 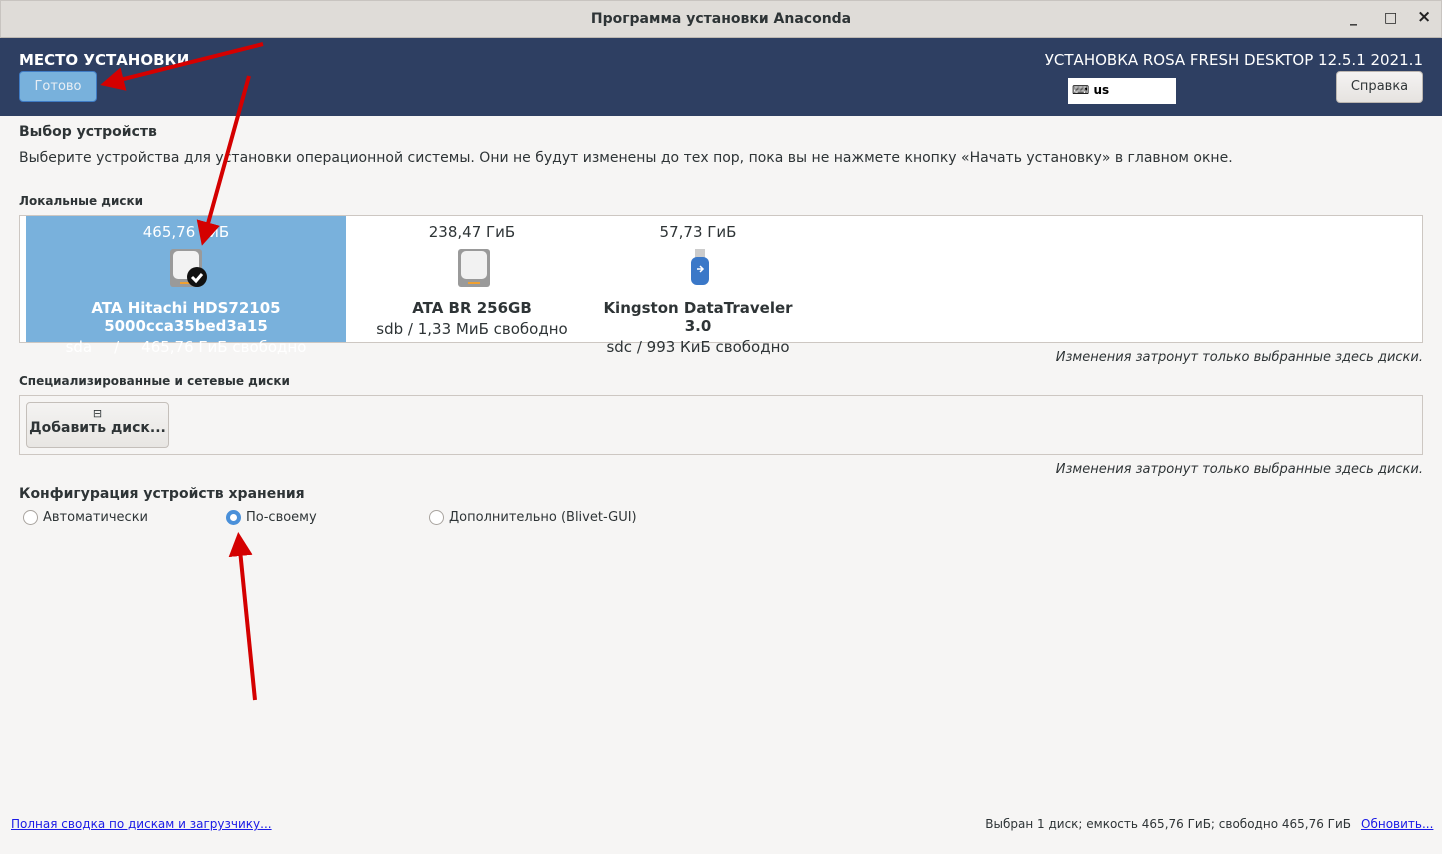 What do you see at coordinates (492, 329) in the screenshot?
I see `disk-free: 1,33 МиБ свободно` at bounding box center [492, 329].